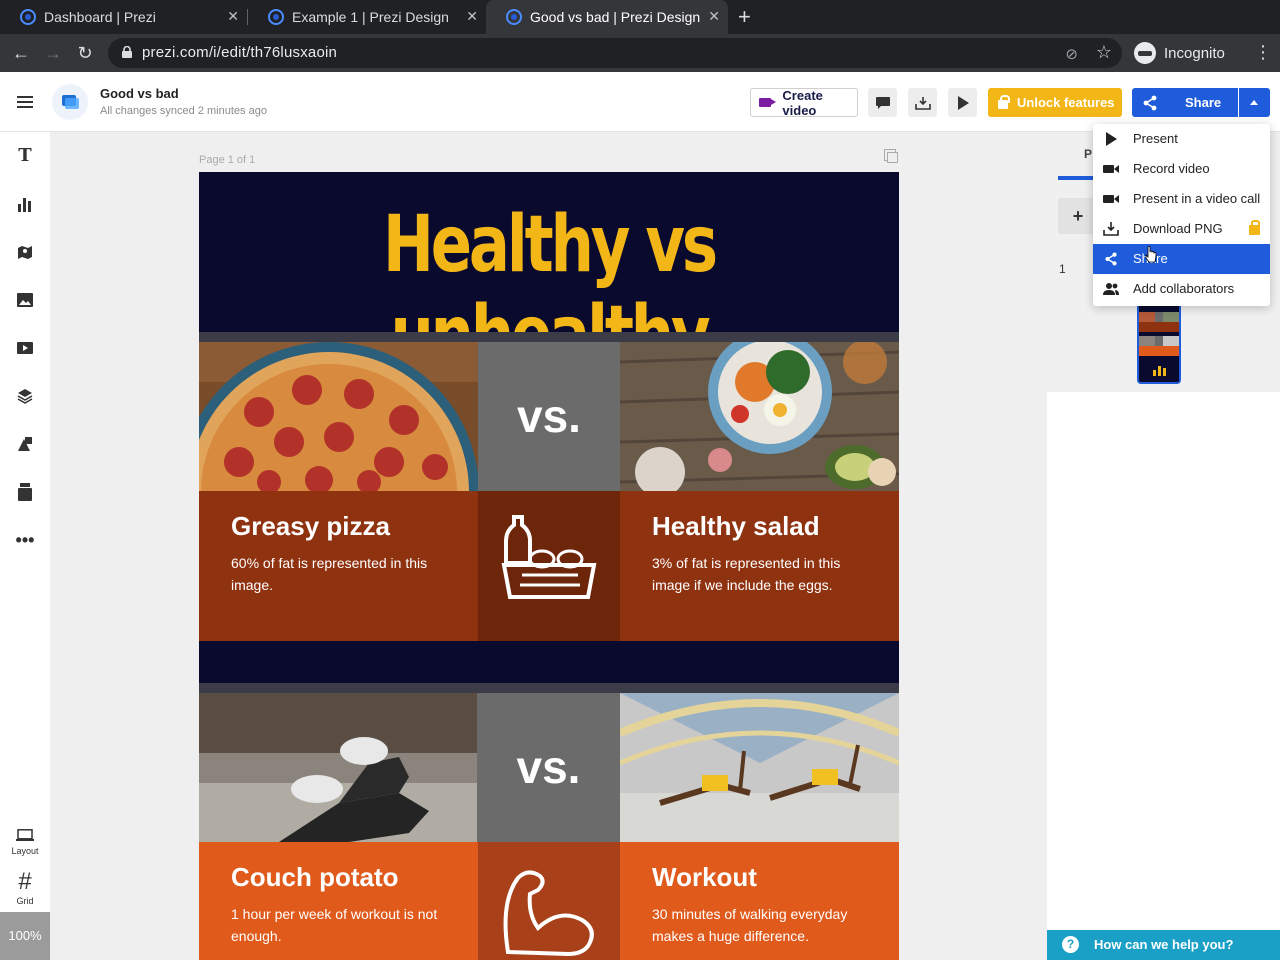 This screenshot has height=960, width=1280. Describe the element at coordinates (70, 102) in the screenshot. I see `prezi-logo-icon` at that location.